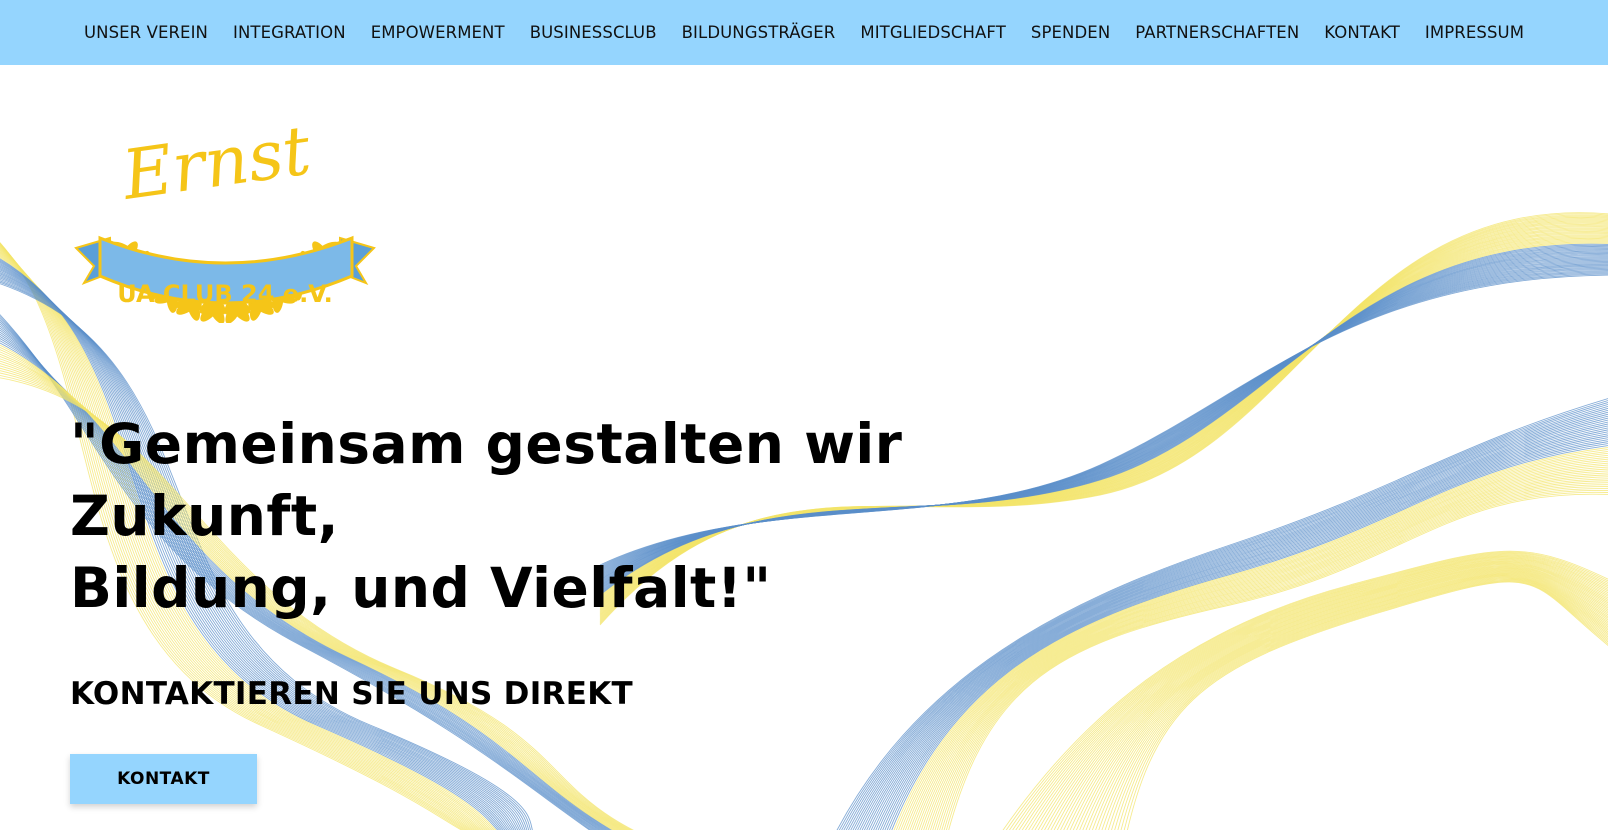 This screenshot has height=830, width=1608. Describe the element at coordinates (438, 32) in the screenshot. I see `nav-item-empowerment: EMPOWERMENT` at that location.